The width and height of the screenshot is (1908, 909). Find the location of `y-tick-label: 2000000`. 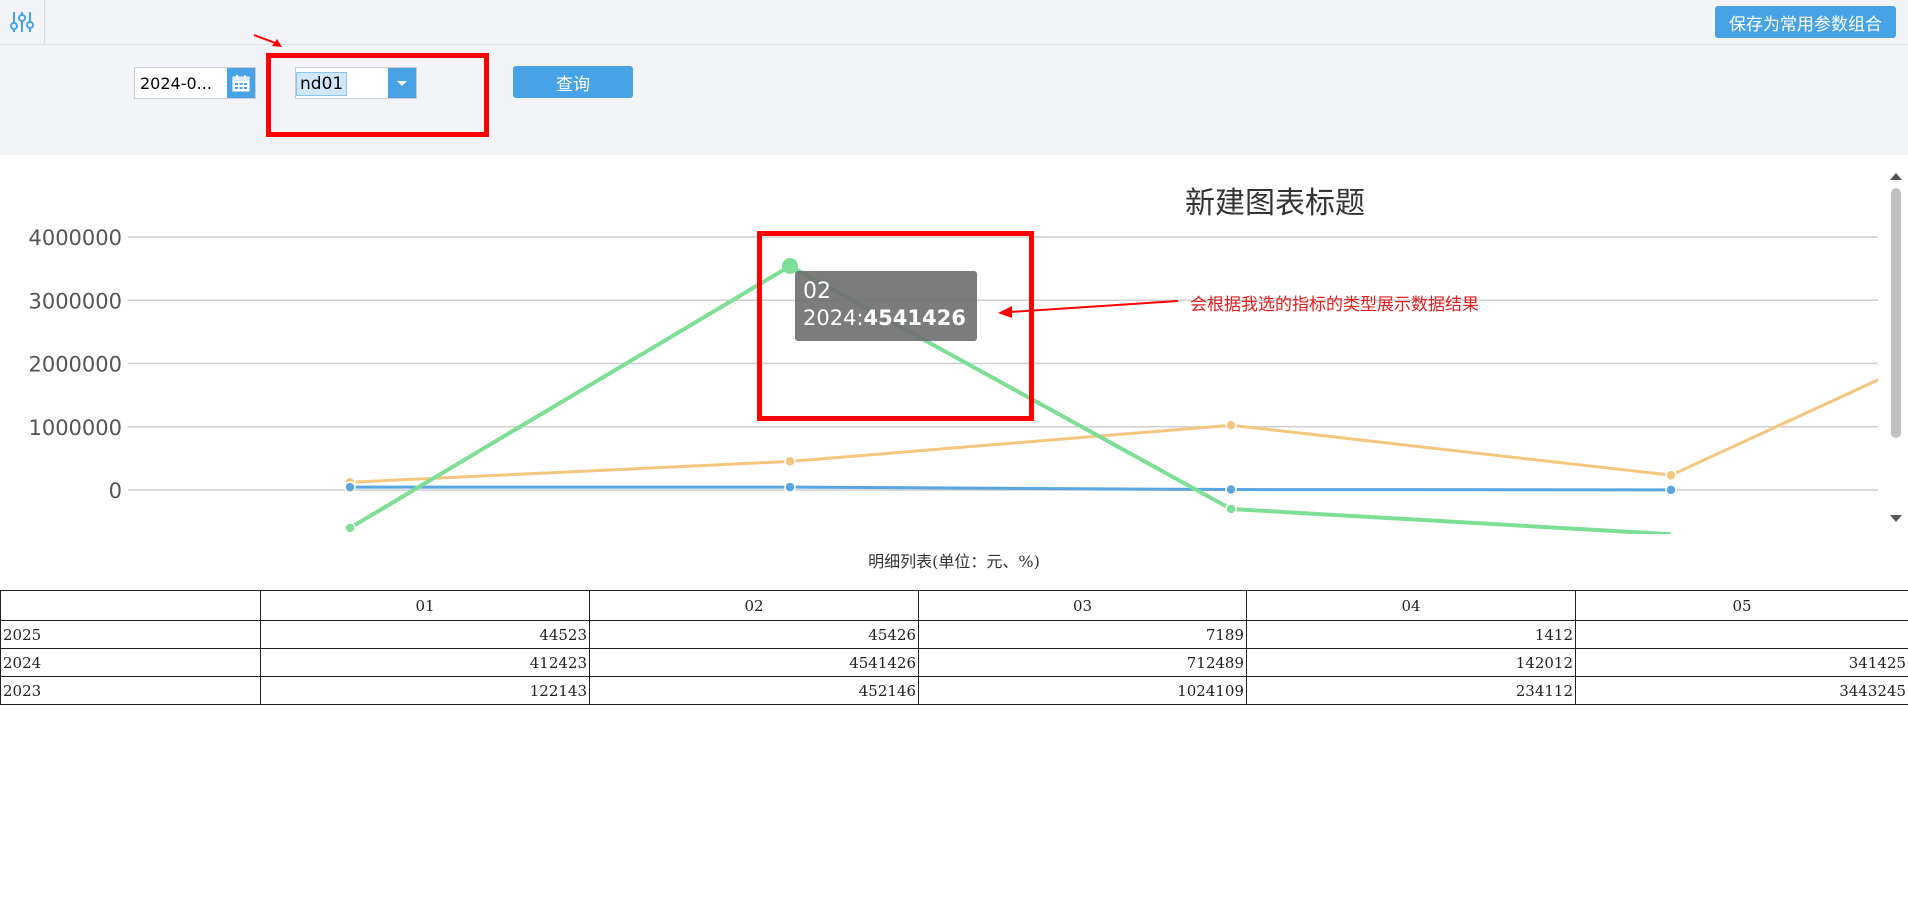

y-tick-label: 2000000 is located at coordinates (75, 365).